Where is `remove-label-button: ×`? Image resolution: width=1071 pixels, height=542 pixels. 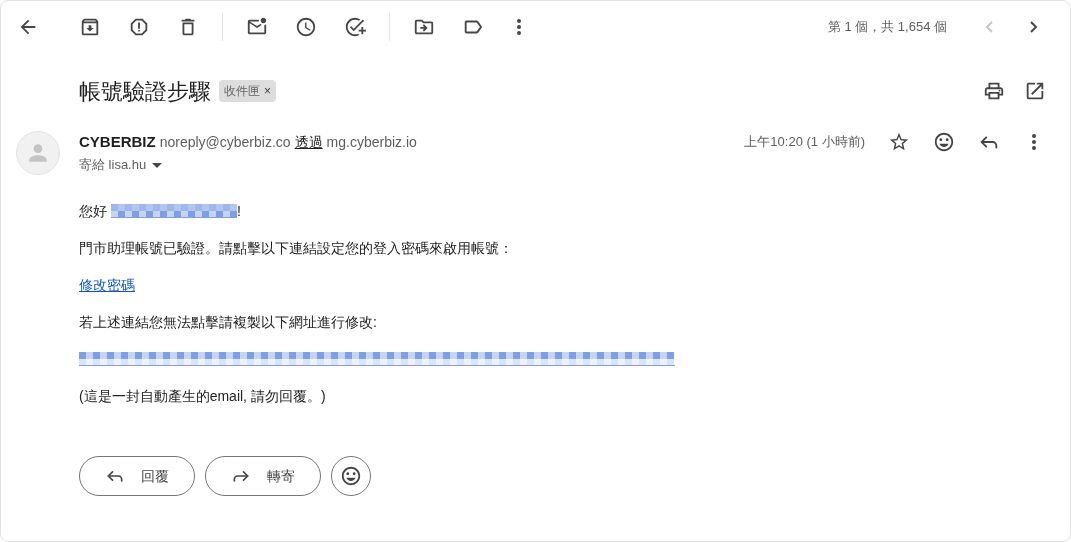
remove-label-button: × is located at coordinates (267, 91).